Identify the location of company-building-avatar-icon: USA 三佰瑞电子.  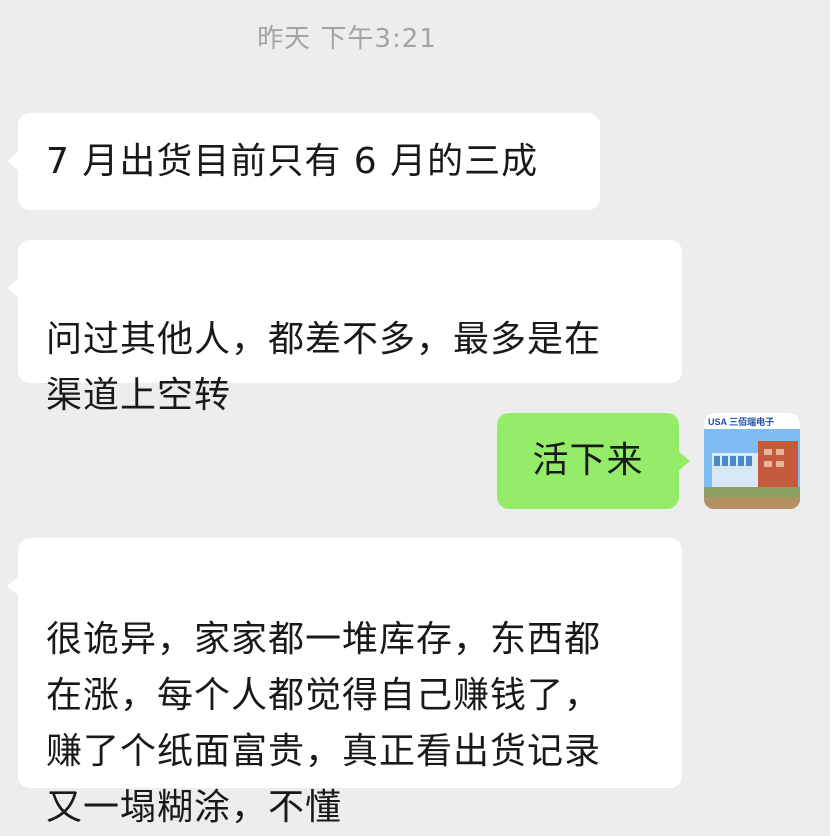
(752, 461).